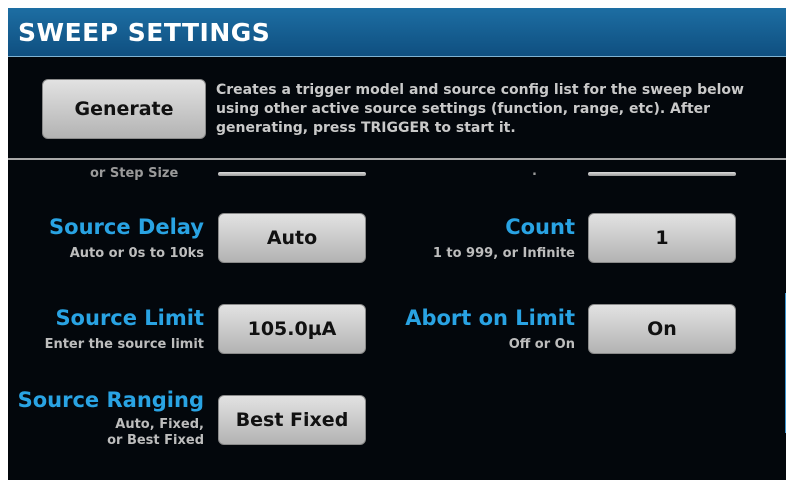  What do you see at coordinates (144, 32) in the screenshot?
I see `page-title: SWEEP SETTINGS` at bounding box center [144, 32].